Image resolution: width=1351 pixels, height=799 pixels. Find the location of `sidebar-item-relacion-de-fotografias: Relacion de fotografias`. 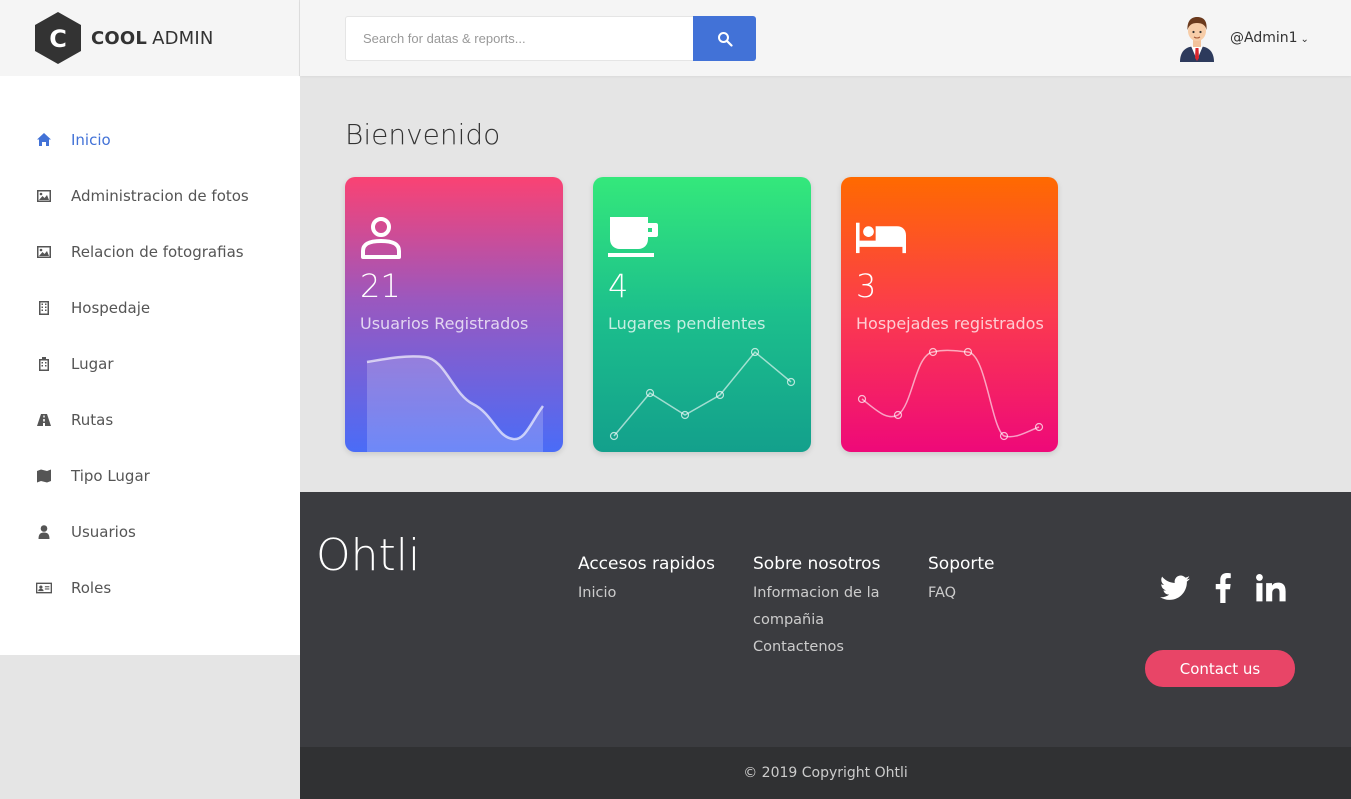

sidebar-item-relacion-de-fotografias: Relacion de fotografias is located at coordinates (150, 252).